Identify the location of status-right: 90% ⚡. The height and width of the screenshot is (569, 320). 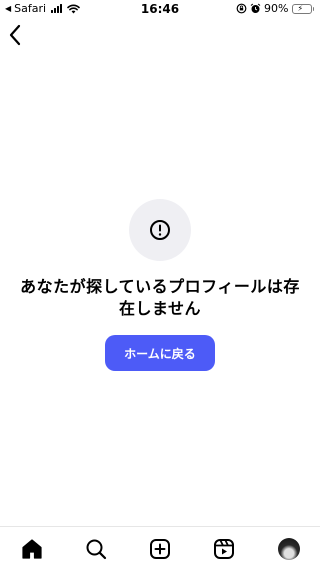
(275, 8).